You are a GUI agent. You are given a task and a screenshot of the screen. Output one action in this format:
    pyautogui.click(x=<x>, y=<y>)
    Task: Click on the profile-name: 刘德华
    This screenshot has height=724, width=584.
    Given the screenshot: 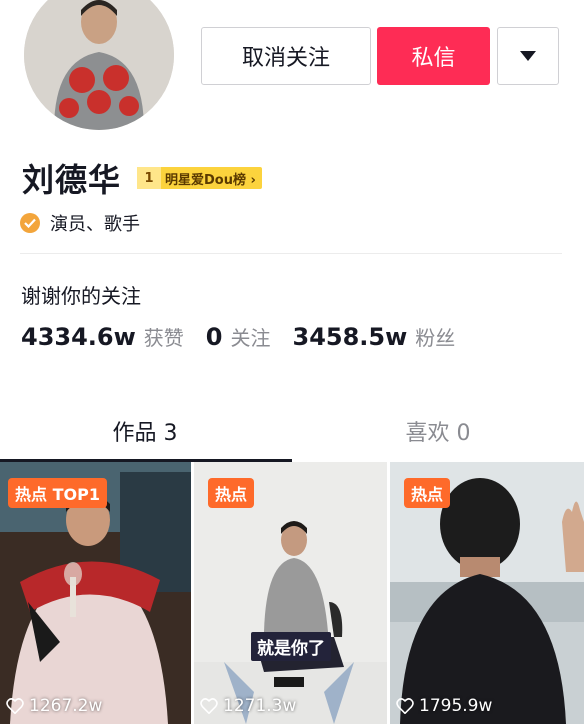 What is the action you would take?
    pyautogui.click(x=72, y=180)
    